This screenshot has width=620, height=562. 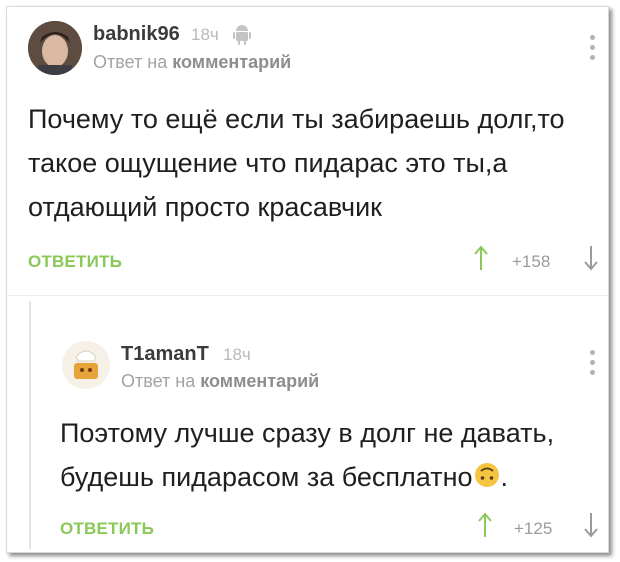 What do you see at coordinates (136, 34) in the screenshot?
I see `username: babnik96` at bounding box center [136, 34].